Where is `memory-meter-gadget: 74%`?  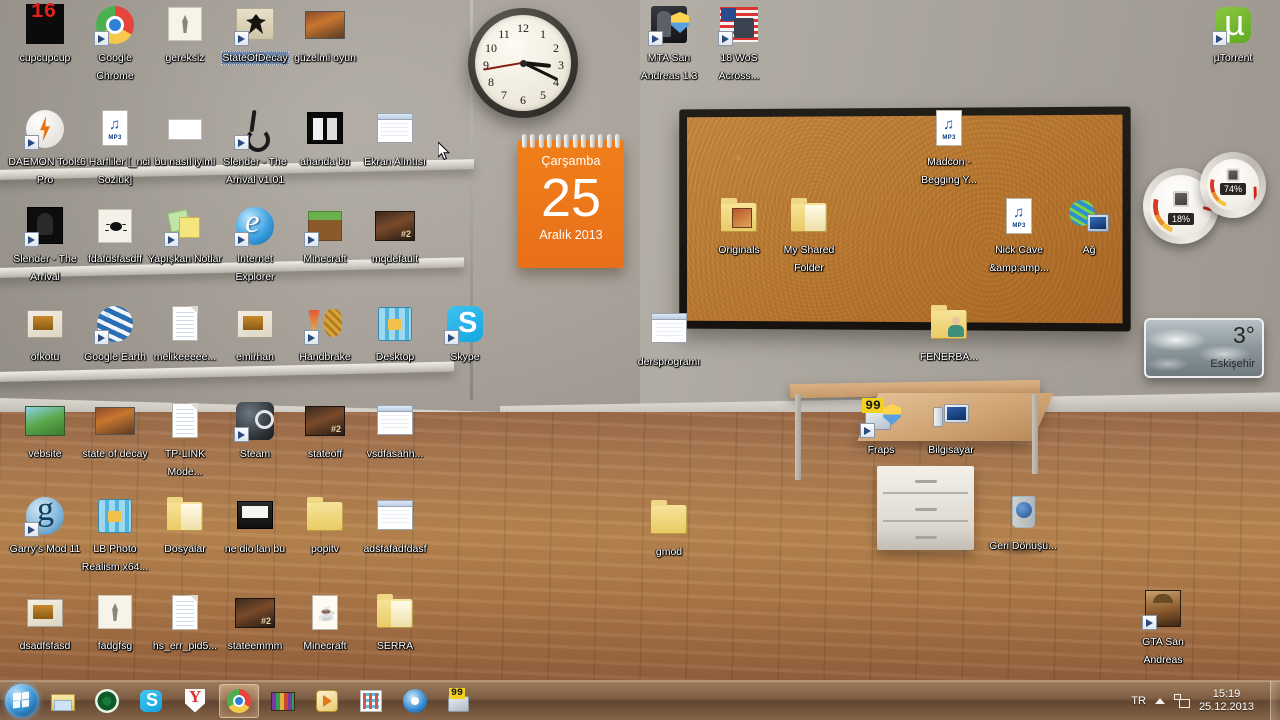 memory-meter-gadget: 74% is located at coordinates (1233, 185).